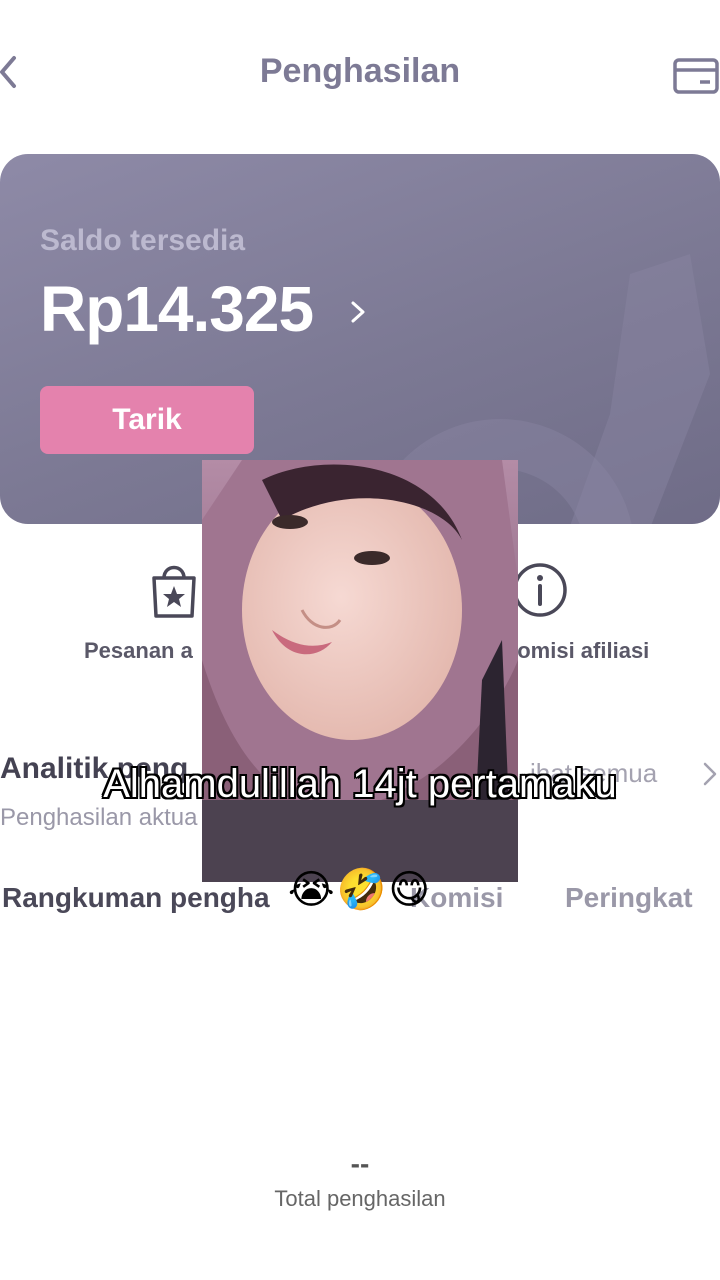 Image resolution: width=720 pixels, height=1280 pixels. What do you see at coordinates (696, 76) in the screenshot?
I see `card-icon` at bounding box center [696, 76].